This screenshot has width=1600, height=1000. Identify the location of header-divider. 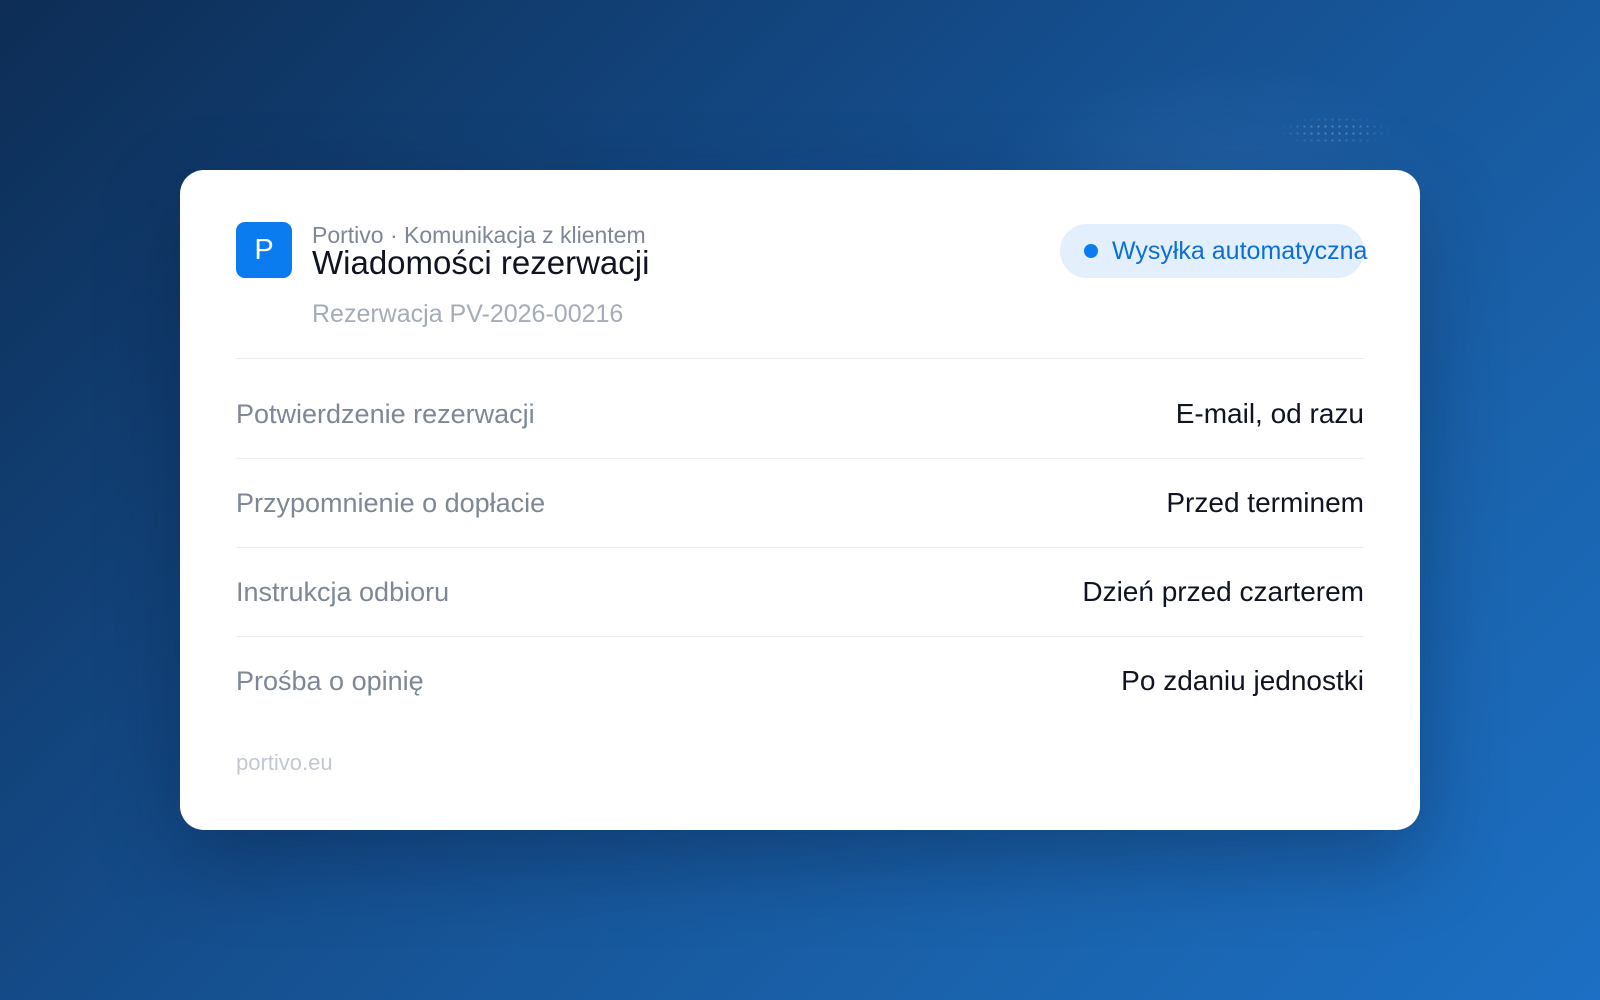
(800, 358).